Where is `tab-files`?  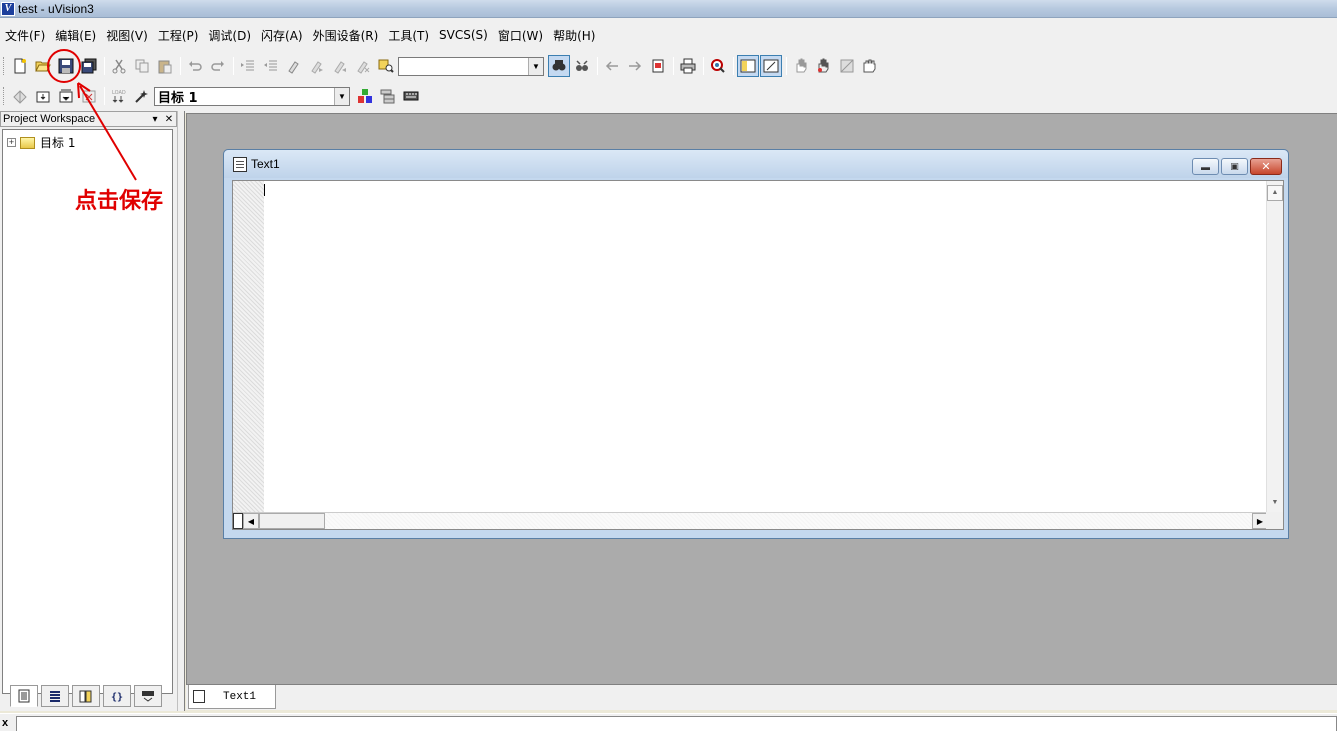
tab-files is located at coordinates (24, 696).